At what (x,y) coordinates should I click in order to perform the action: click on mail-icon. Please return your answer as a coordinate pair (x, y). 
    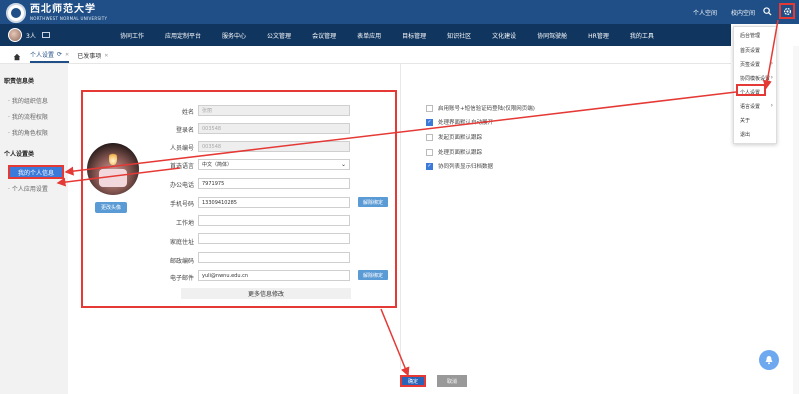
    Looking at the image, I should click on (45, 35).